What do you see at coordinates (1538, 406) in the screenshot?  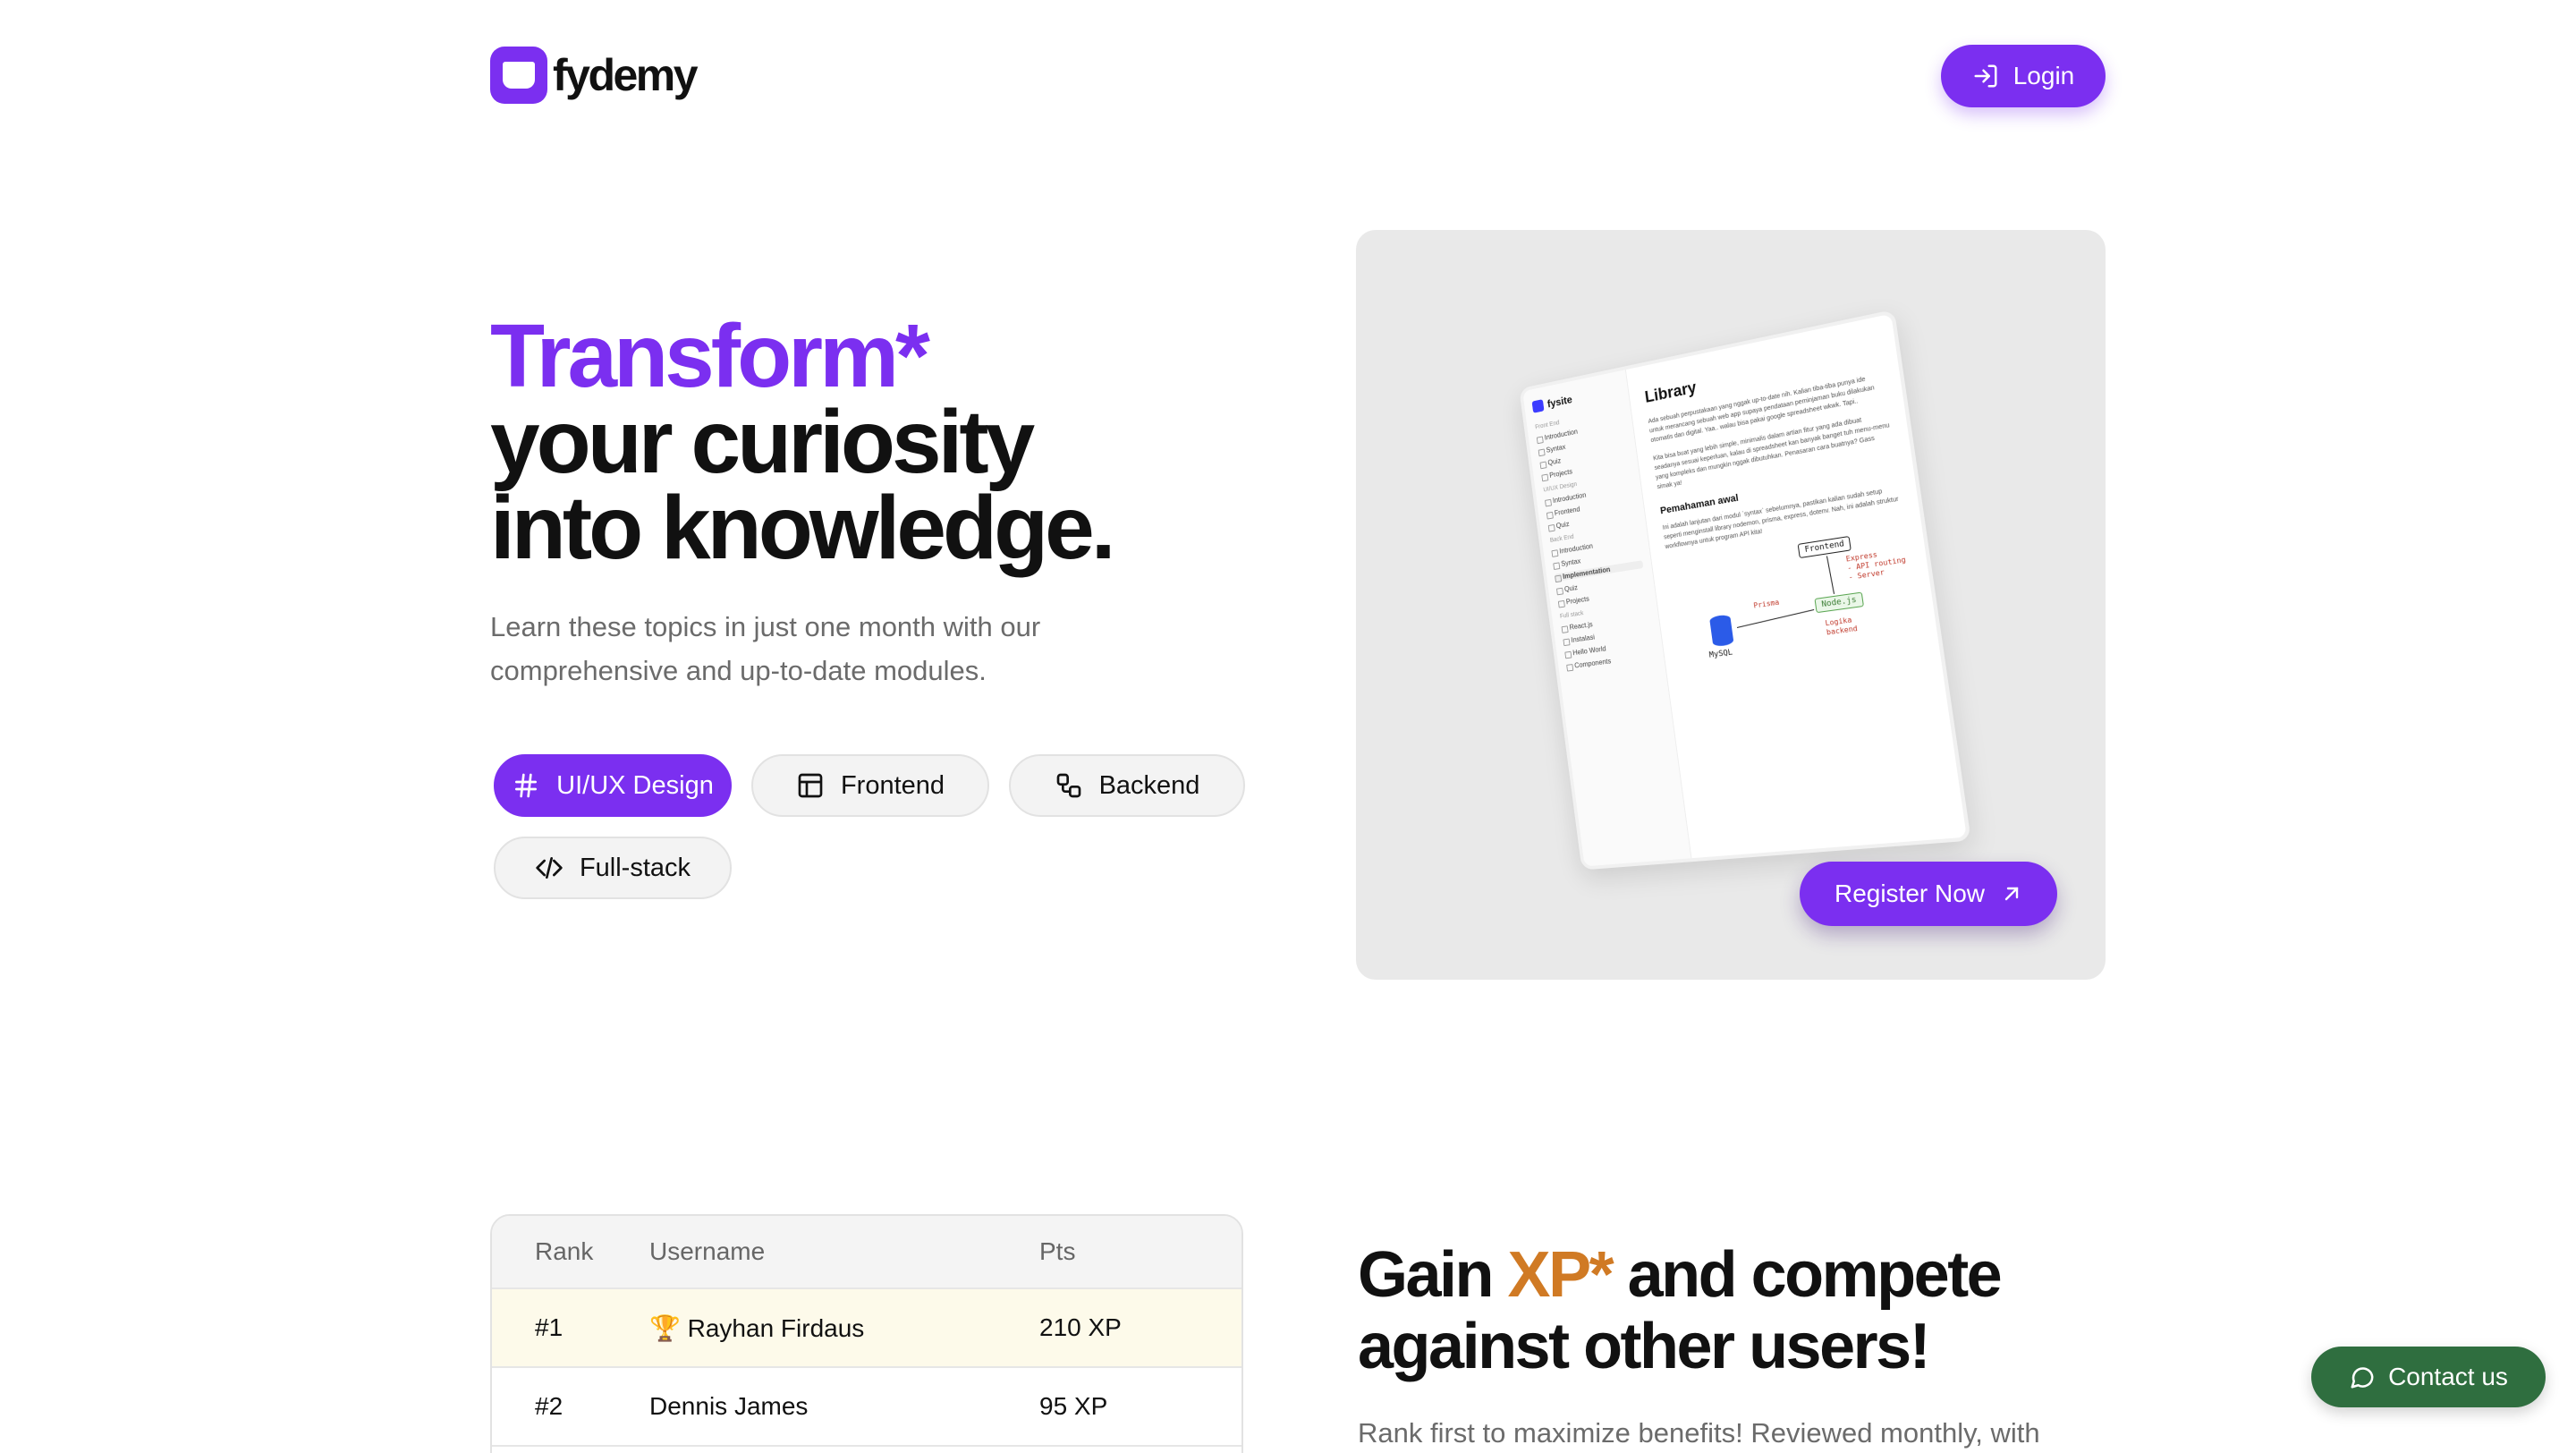 I see `mockup-logo-icon` at bounding box center [1538, 406].